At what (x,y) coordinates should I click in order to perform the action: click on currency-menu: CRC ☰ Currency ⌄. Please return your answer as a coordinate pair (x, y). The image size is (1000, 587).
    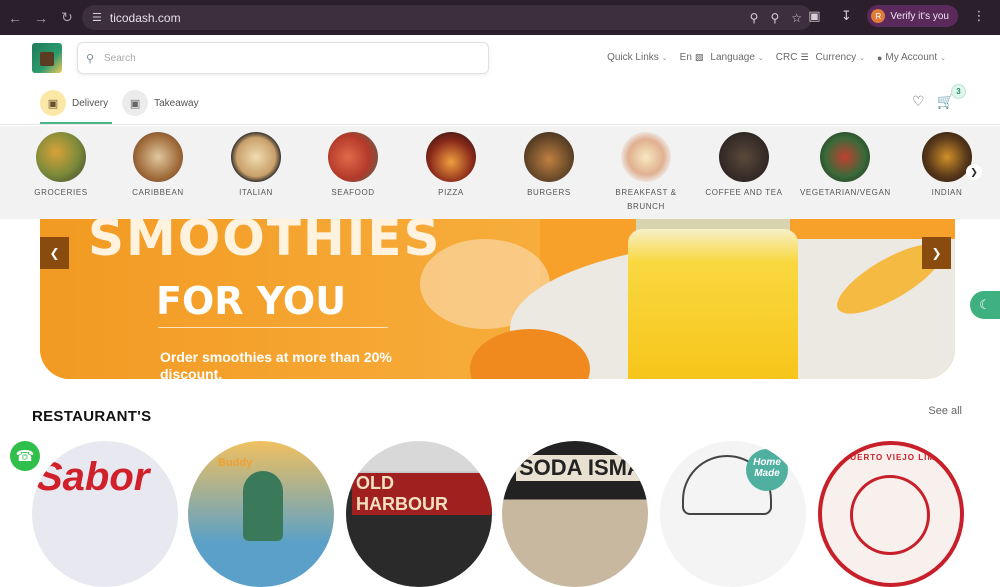
    Looking at the image, I should click on (820, 57).